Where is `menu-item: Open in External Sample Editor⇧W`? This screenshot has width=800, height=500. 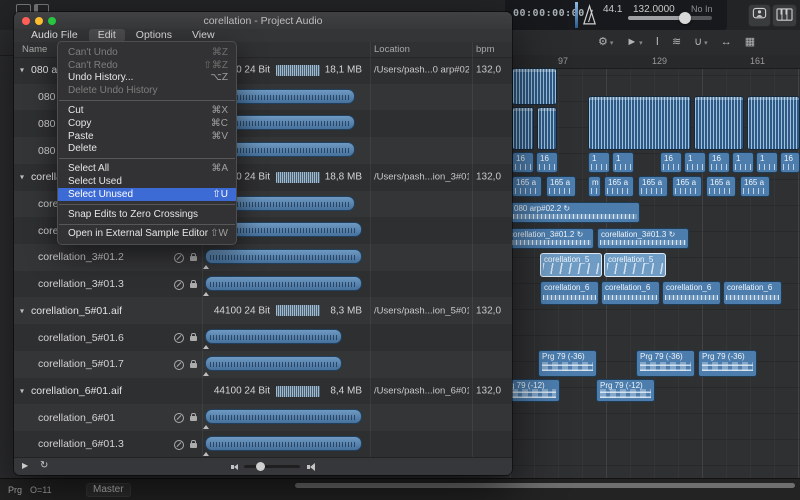 menu-item: Open in External Sample Editor⇧W is located at coordinates (147, 234).